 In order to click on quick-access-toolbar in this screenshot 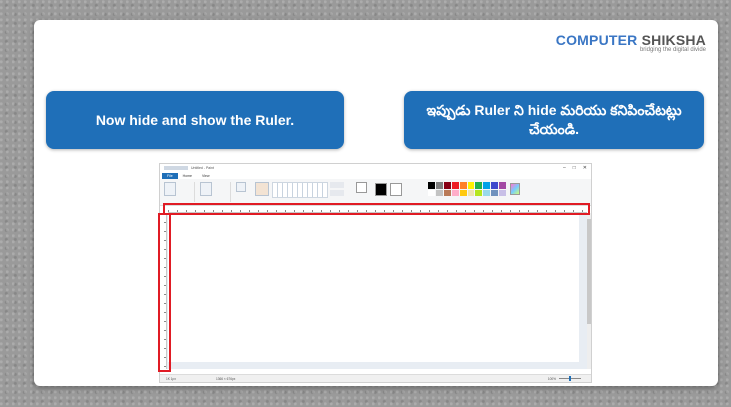, I will do `click(176, 168)`.